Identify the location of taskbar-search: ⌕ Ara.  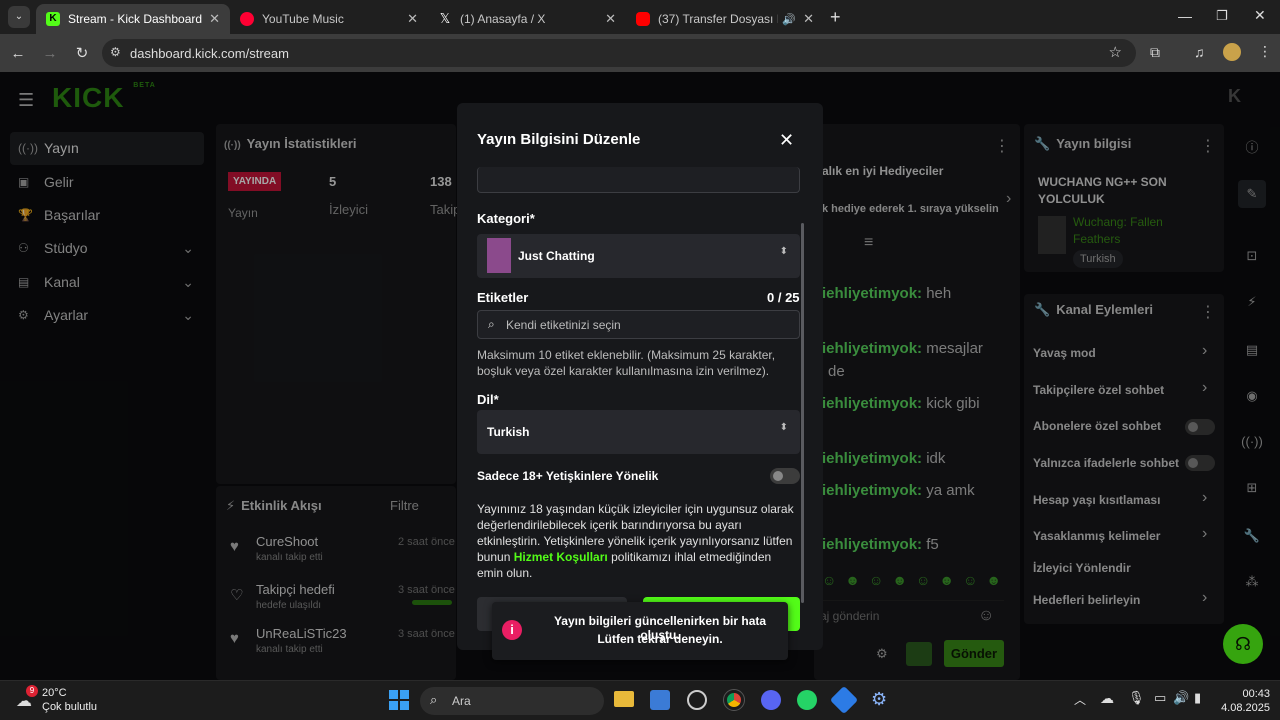
(512, 701).